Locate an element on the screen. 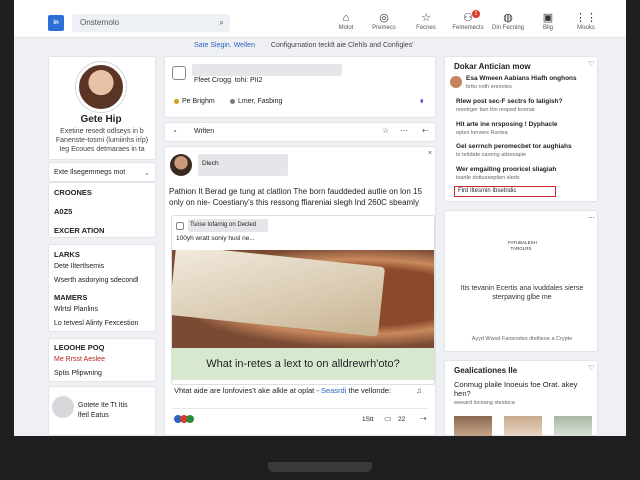 The height and width of the screenshot is (480, 640). home-icon: ⌂ is located at coordinates (346, 18).